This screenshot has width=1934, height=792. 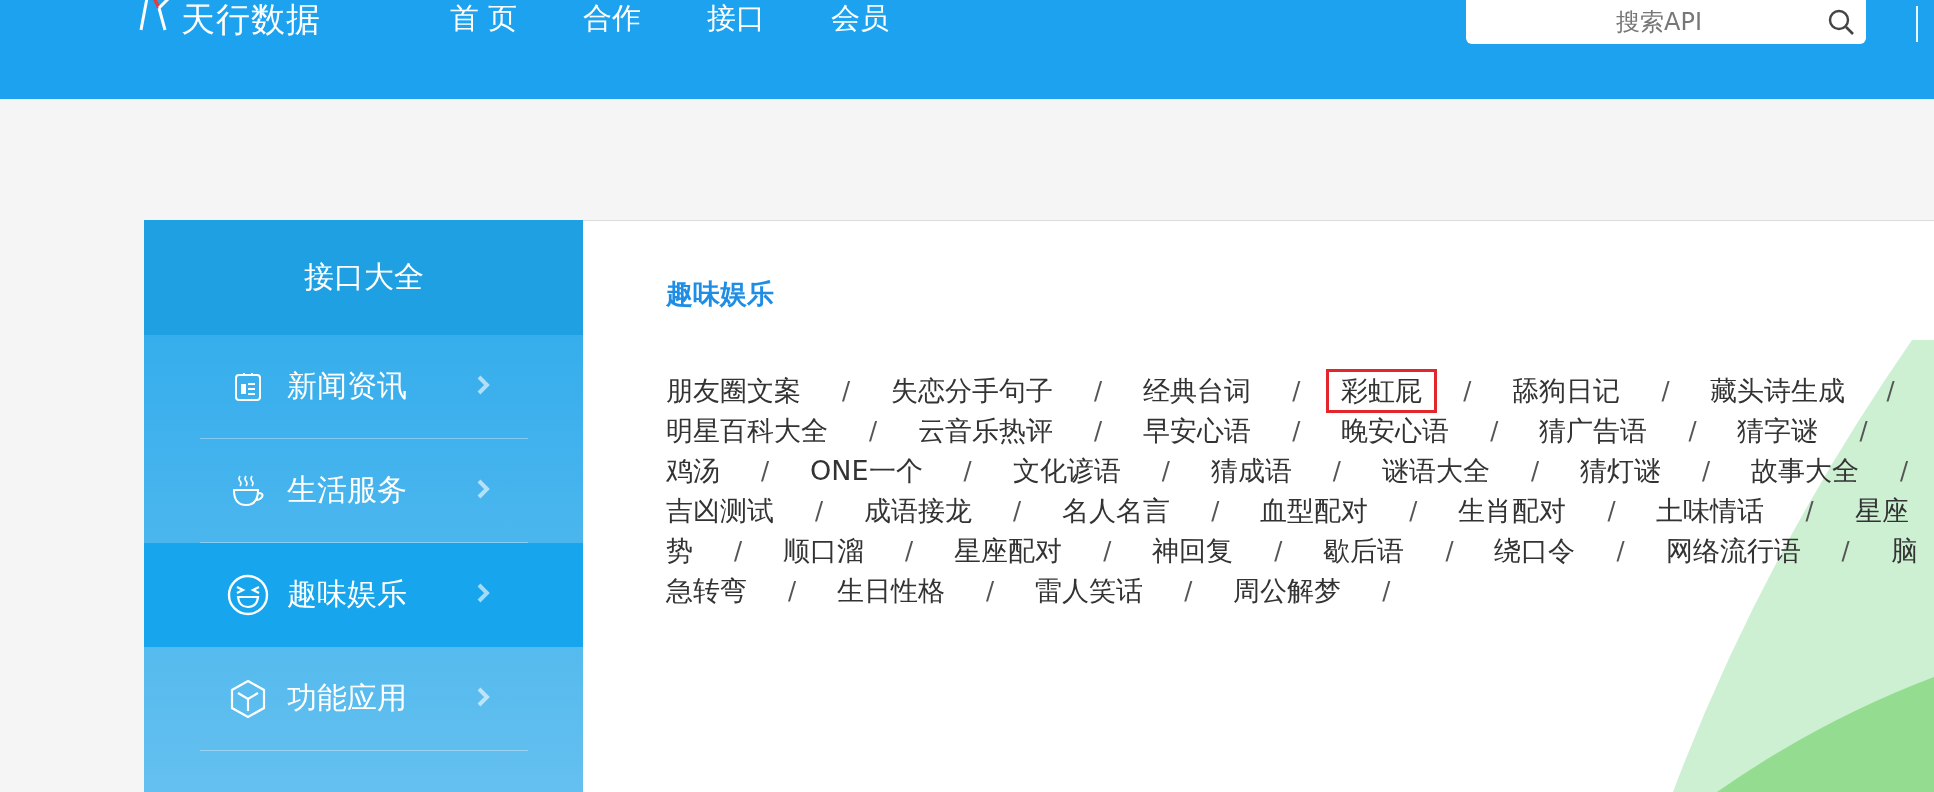 I want to click on section-title: 趣味娱乐, so click(x=720, y=294).